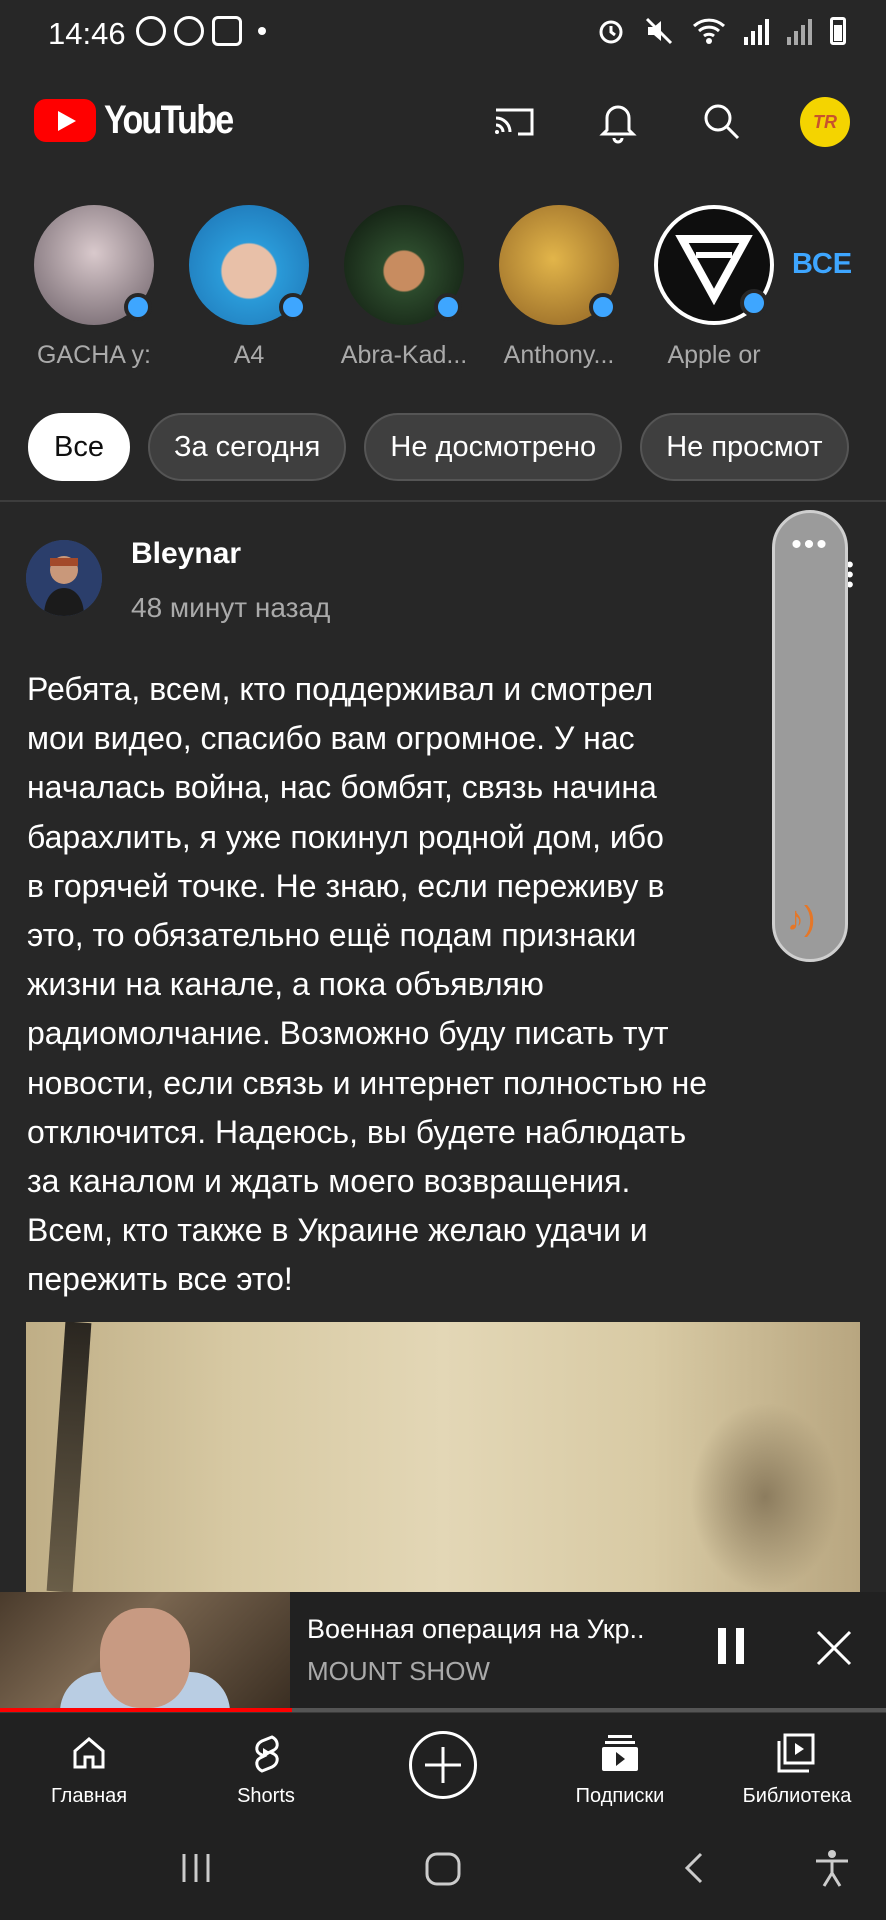 The image size is (886, 1920). Describe the element at coordinates (342, 787) in the screenshot. I see `post-text-line: началась война, нас бомбят, связь начина` at that location.